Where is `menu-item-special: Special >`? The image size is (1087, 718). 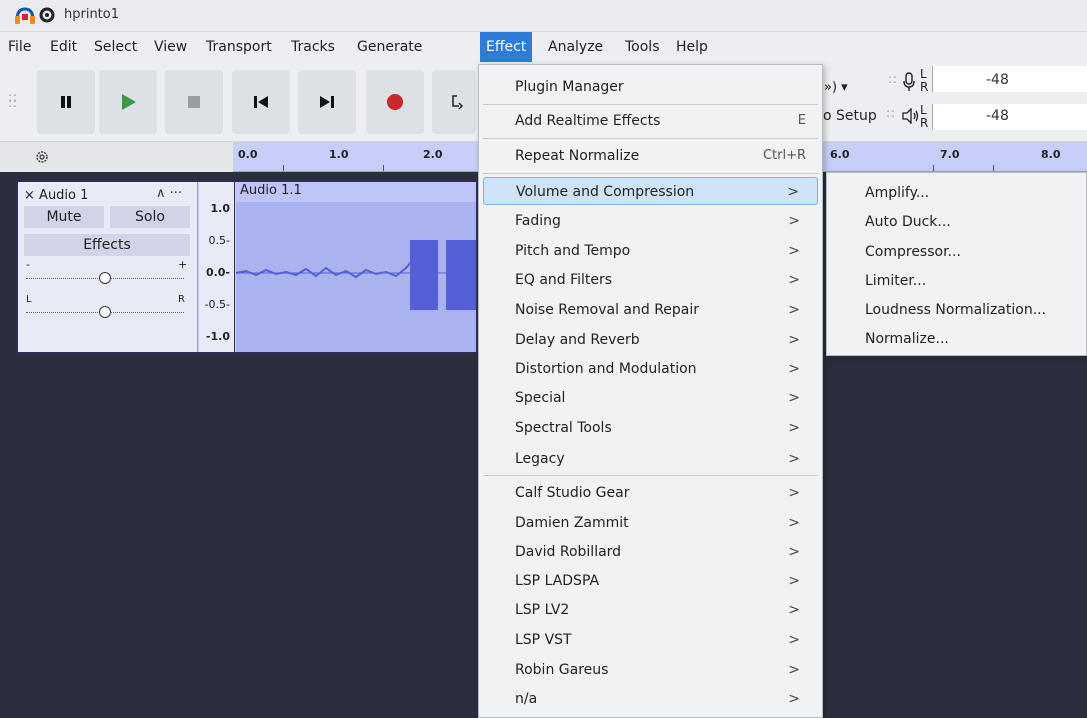
menu-item-special: Special > is located at coordinates (650, 398).